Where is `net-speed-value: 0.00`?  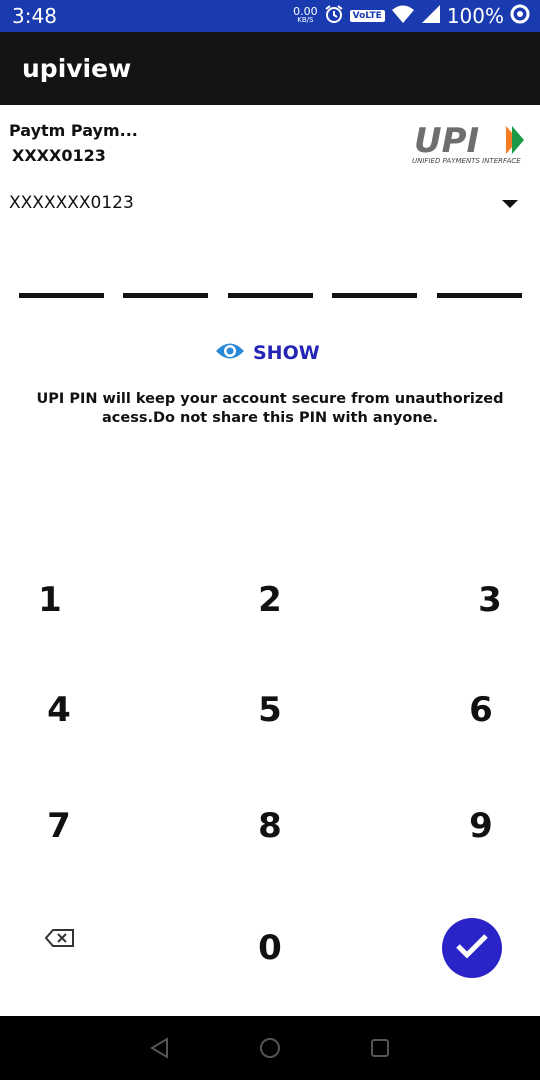
net-speed-value: 0.00 is located at coordinates (305, 11).